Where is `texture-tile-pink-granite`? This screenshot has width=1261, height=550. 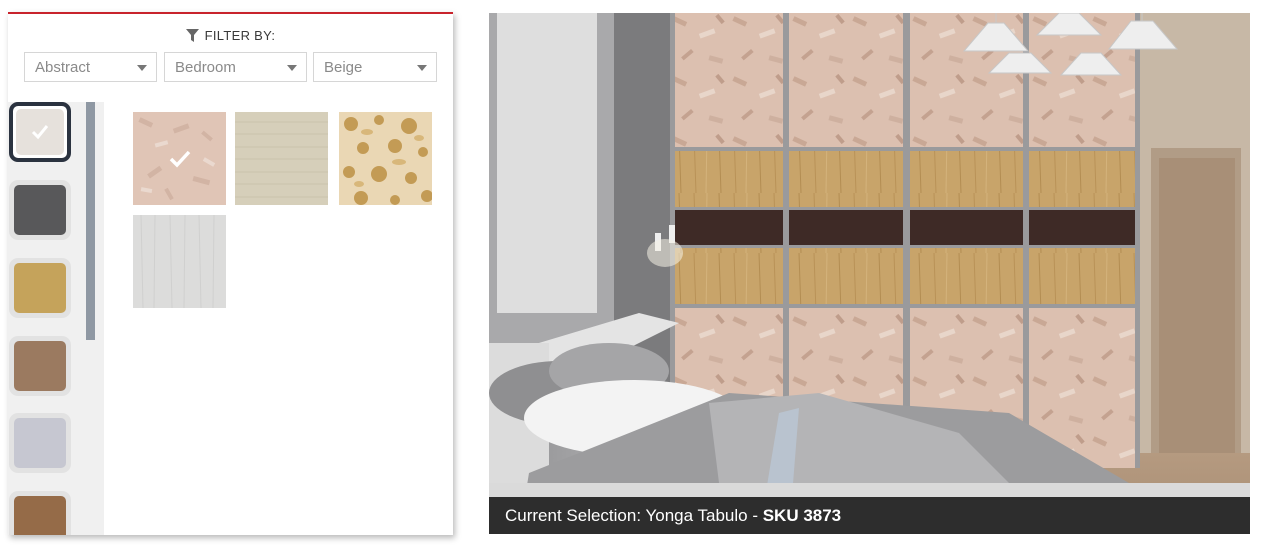
texture-tile-pink-granite is located at coordinates (179, 158).